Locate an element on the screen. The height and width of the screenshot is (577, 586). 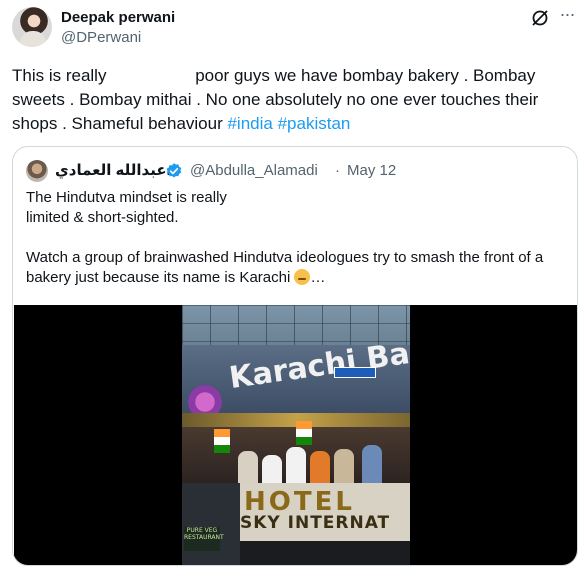
author-handle: @DPerwani is located at coordinates (101, 37).